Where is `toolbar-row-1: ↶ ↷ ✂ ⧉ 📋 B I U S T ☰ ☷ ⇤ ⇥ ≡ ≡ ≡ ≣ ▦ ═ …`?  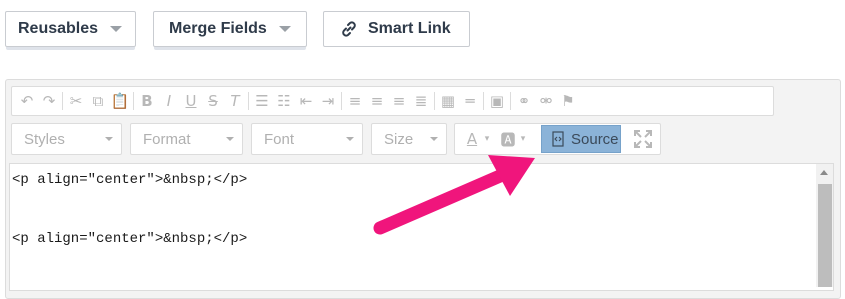 toolbar-row-1: ↶ ↷ ✂ ⧉ 📋 B I U S T ☰ ☷ ⇤ ⇥ ≡ ≡ ≡ ≣ ▦ ═ … is located at coordinates (392, 101).